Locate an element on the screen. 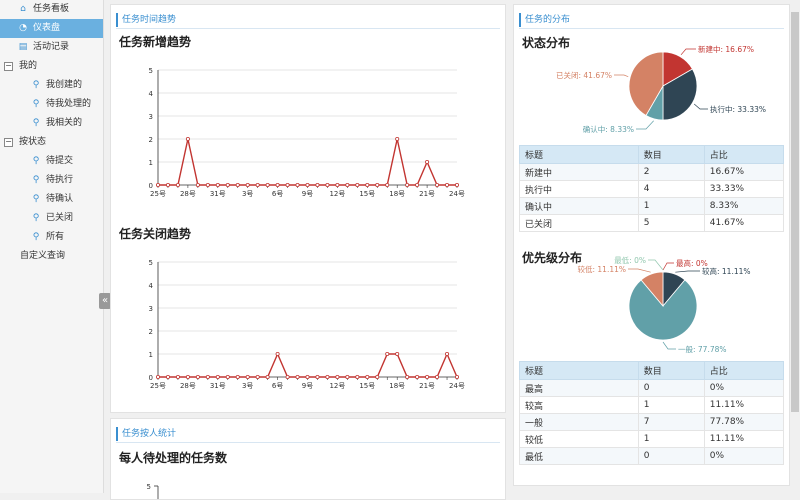 This screenshot has width=800, height=500. person-y-tick: 5 is located at coordinates (149, 487).